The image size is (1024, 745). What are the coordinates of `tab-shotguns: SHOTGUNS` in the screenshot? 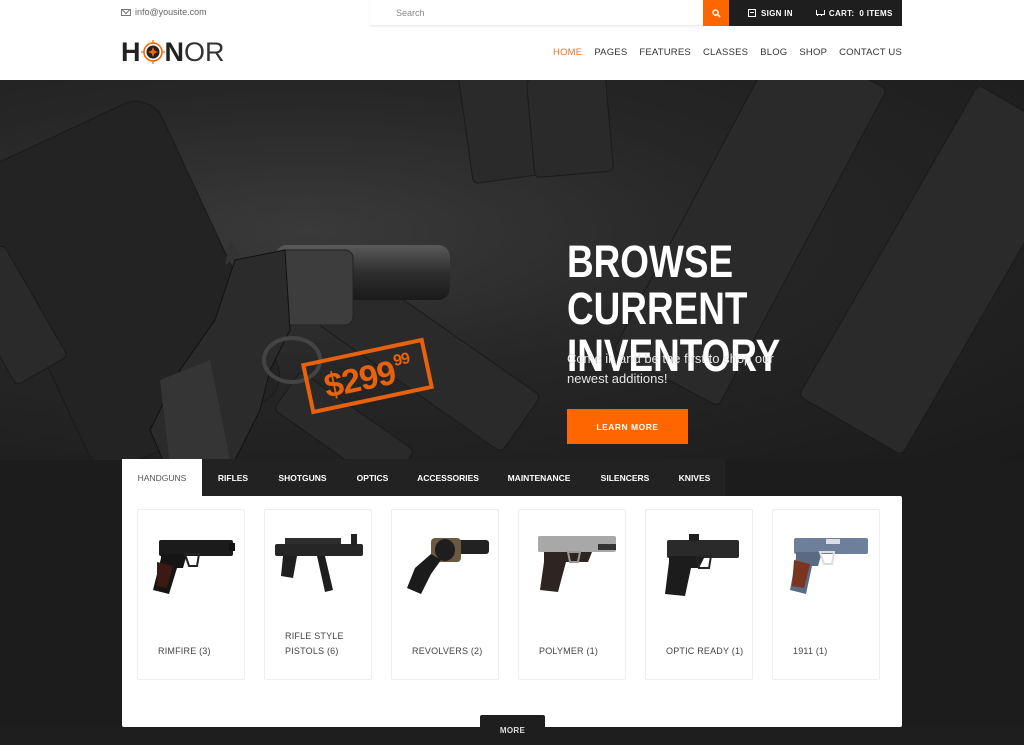 It's located at (302, 477).